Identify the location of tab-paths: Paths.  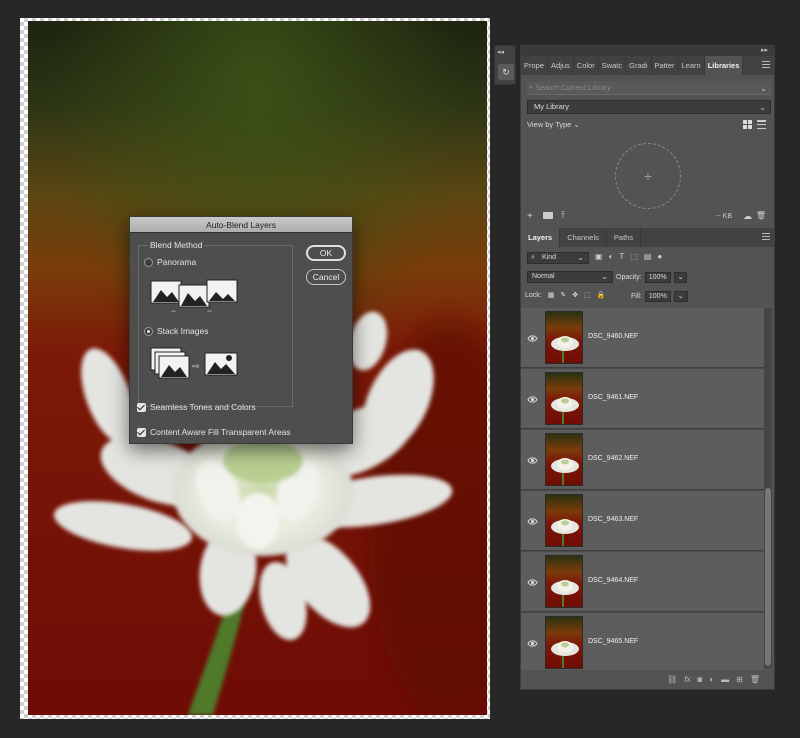
(624, 237).